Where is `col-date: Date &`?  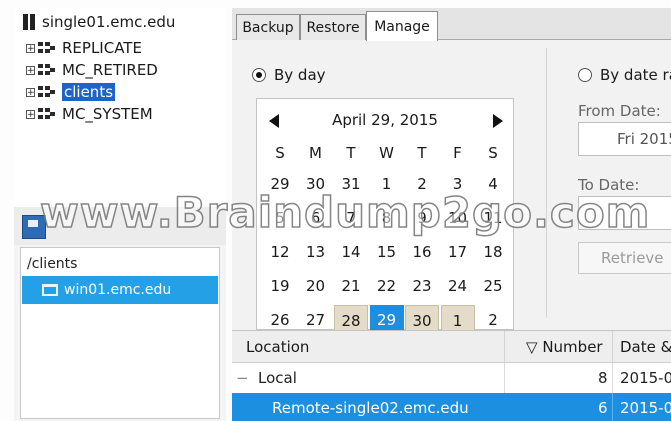
col-date: Date & is located at coordinates (645, 347).